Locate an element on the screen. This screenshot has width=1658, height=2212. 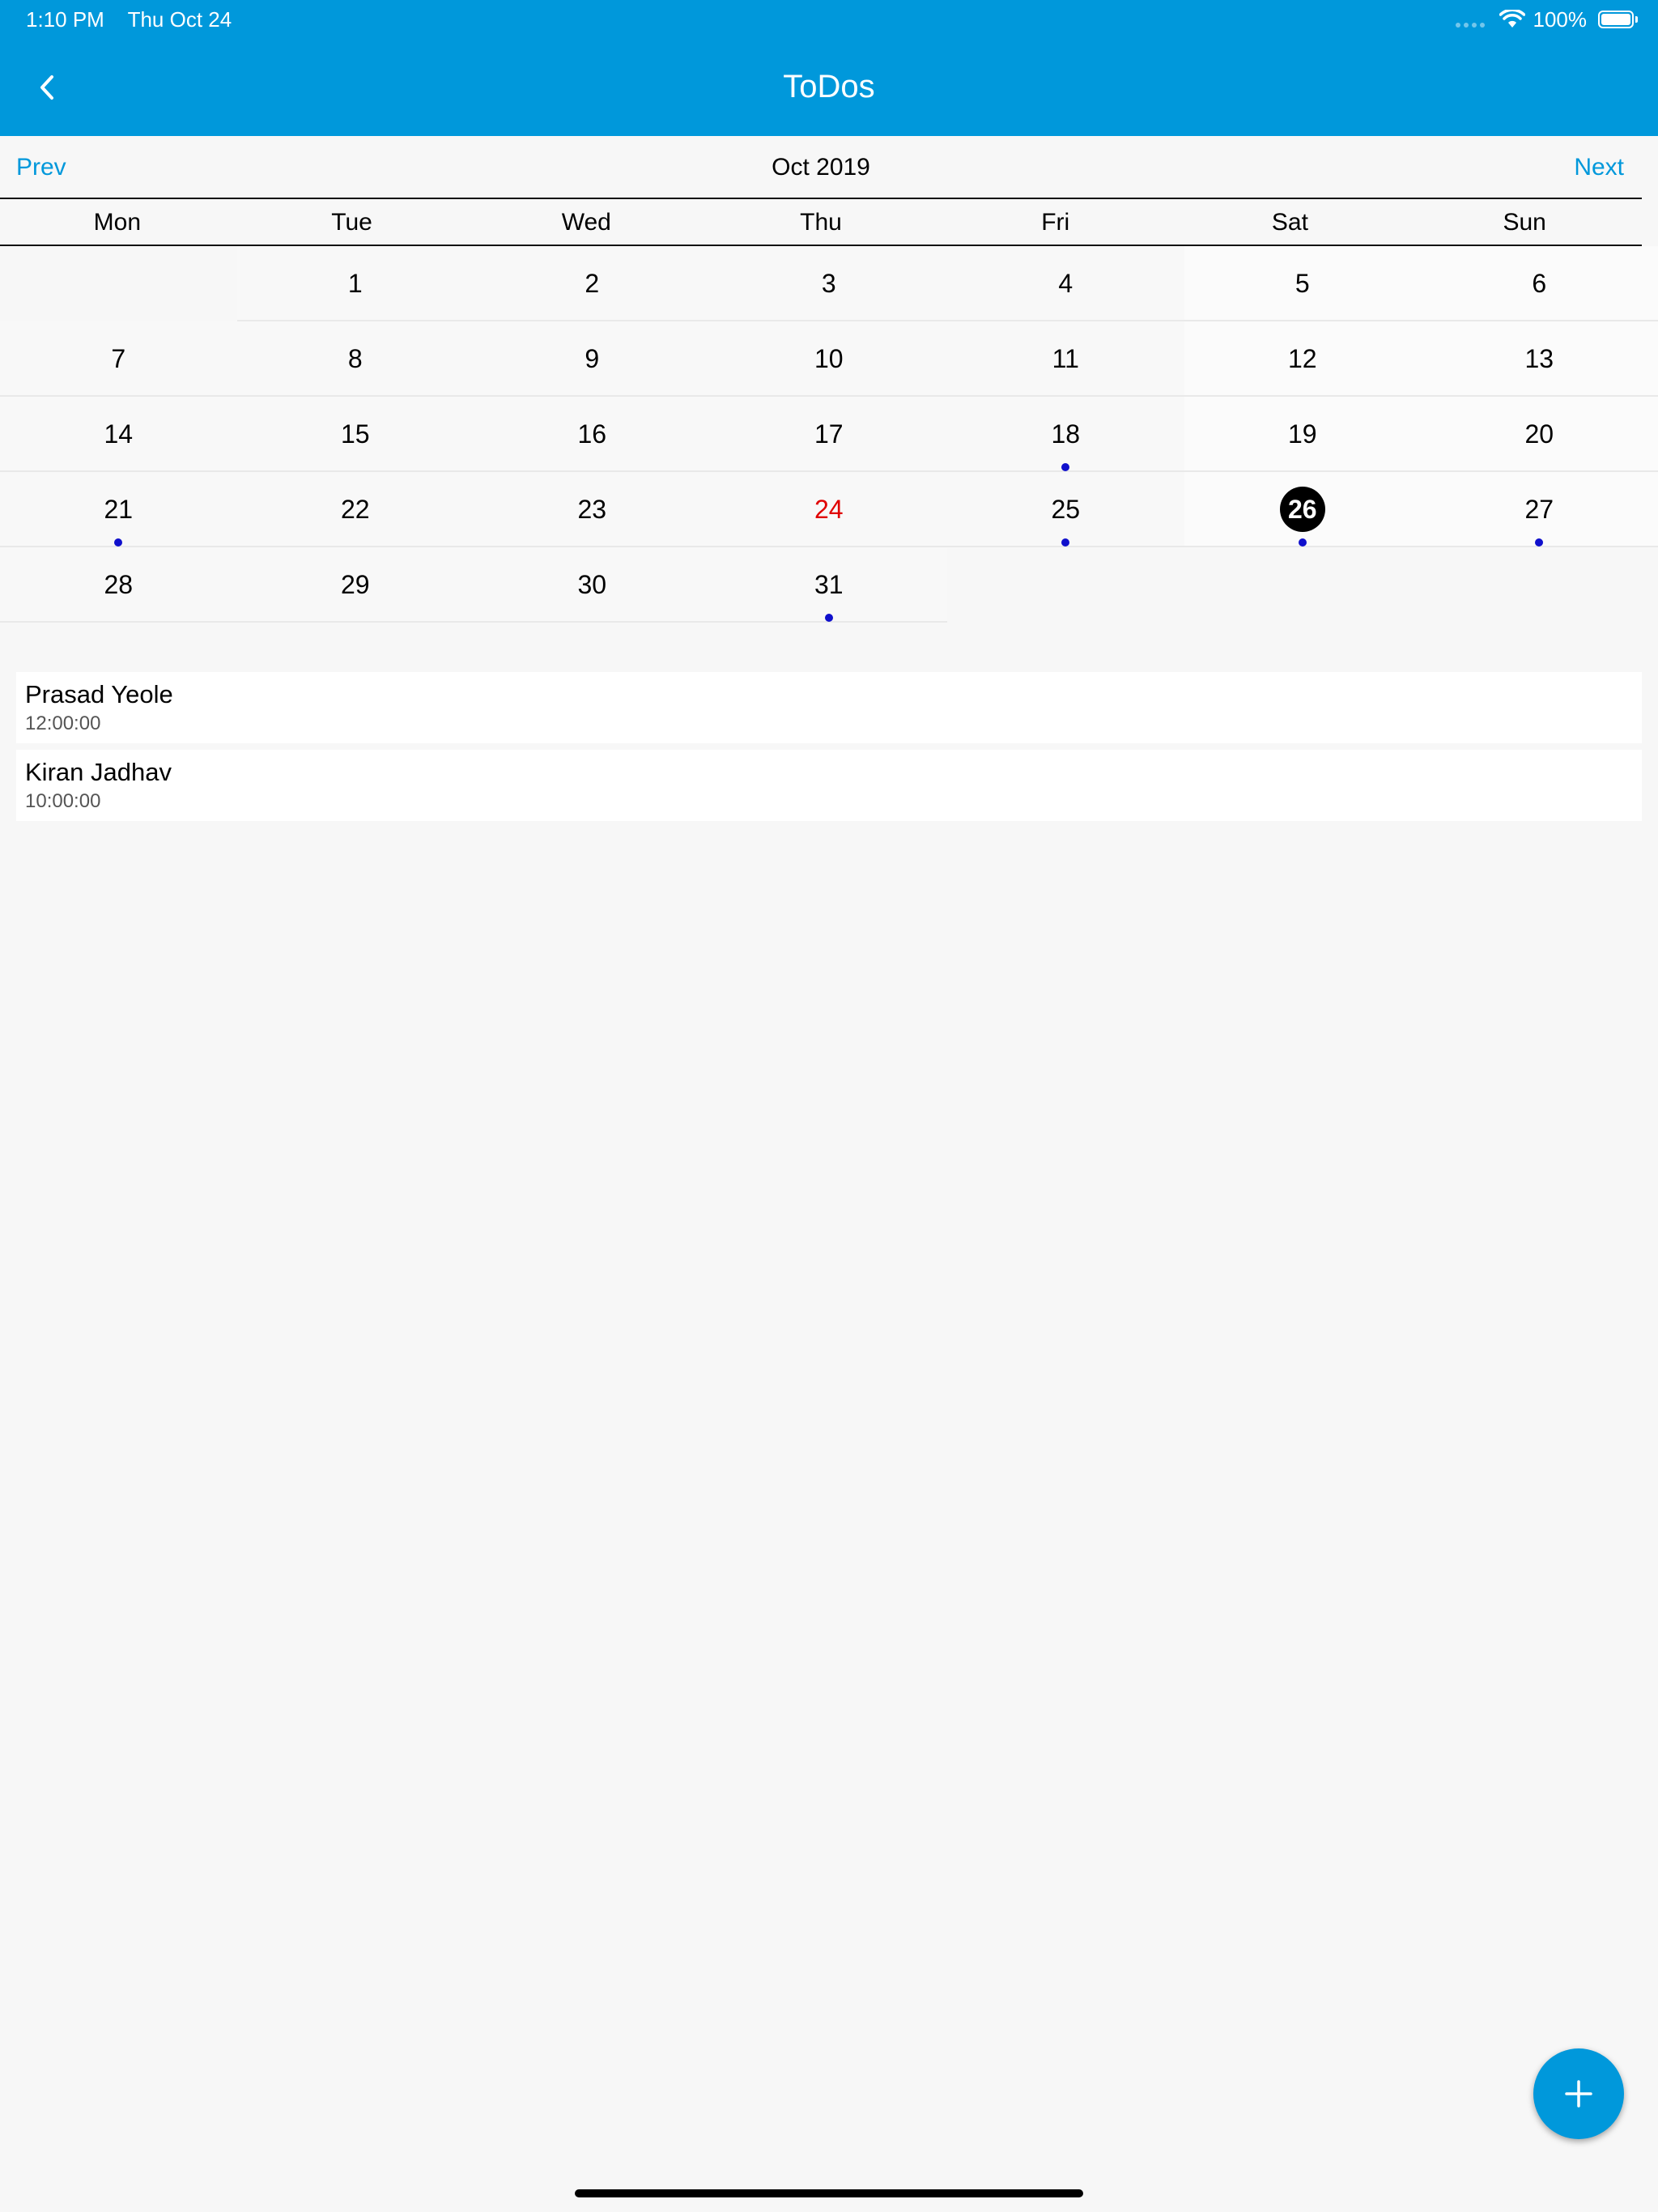
signal-icon is located at coordinates (1470, 19).